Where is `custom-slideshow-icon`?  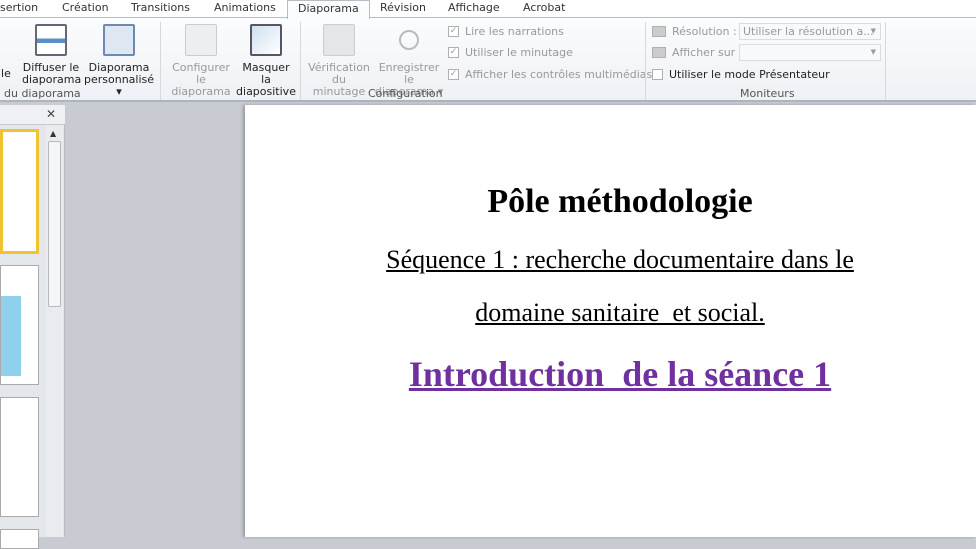 custom-slideshow-icon is located at coordinates (119, 40).